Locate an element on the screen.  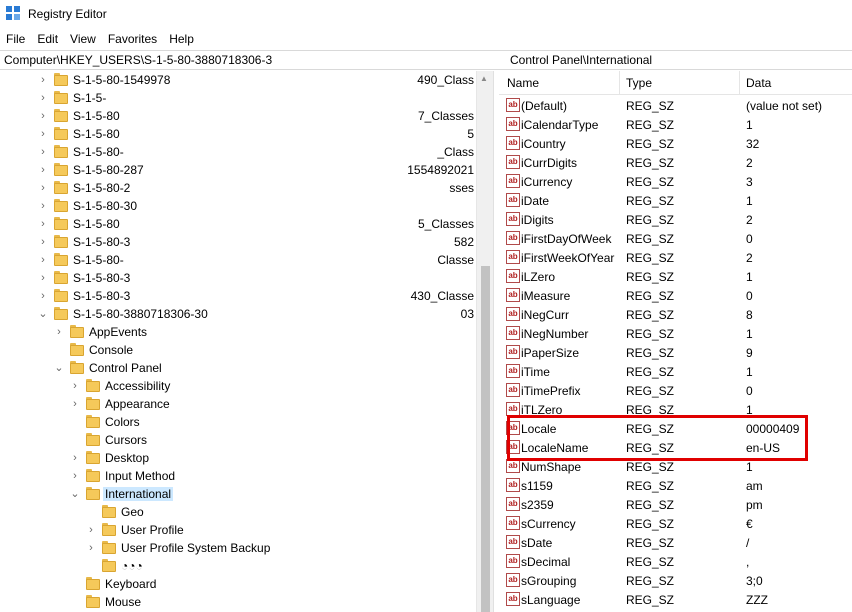
tree-item: › S-1-5-80-1549978 490_Class is located at coordinates (238, 80).